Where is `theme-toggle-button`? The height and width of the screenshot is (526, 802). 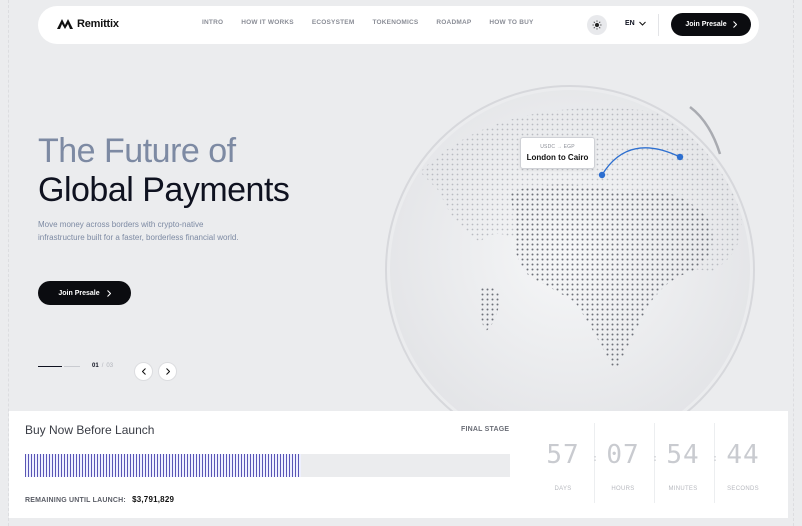 theme-toggle-button is located at coordinates (597, 25).